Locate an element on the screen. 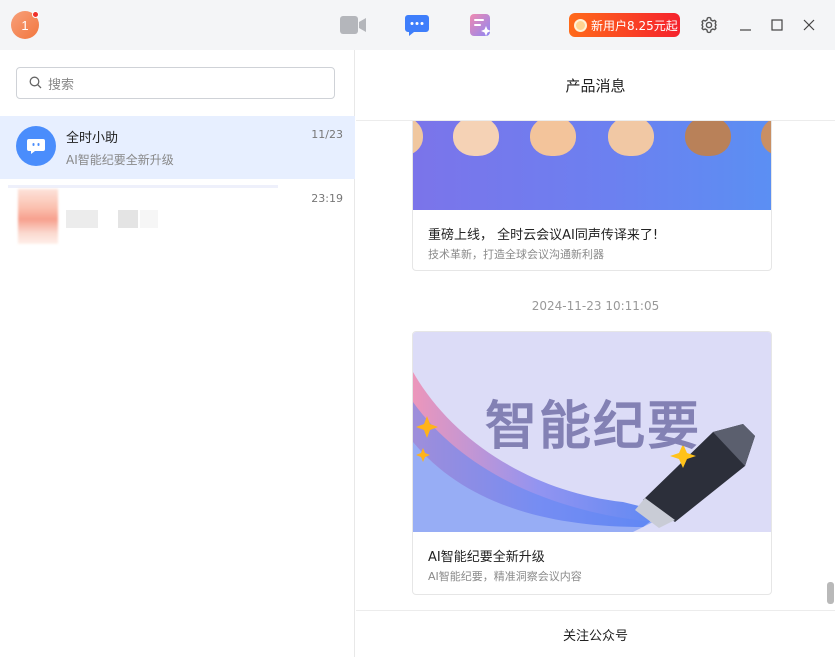 The height and width of the screenshot is (657, 835). card-banner-image: 智能纪要 is located at coordinates (592, 432).